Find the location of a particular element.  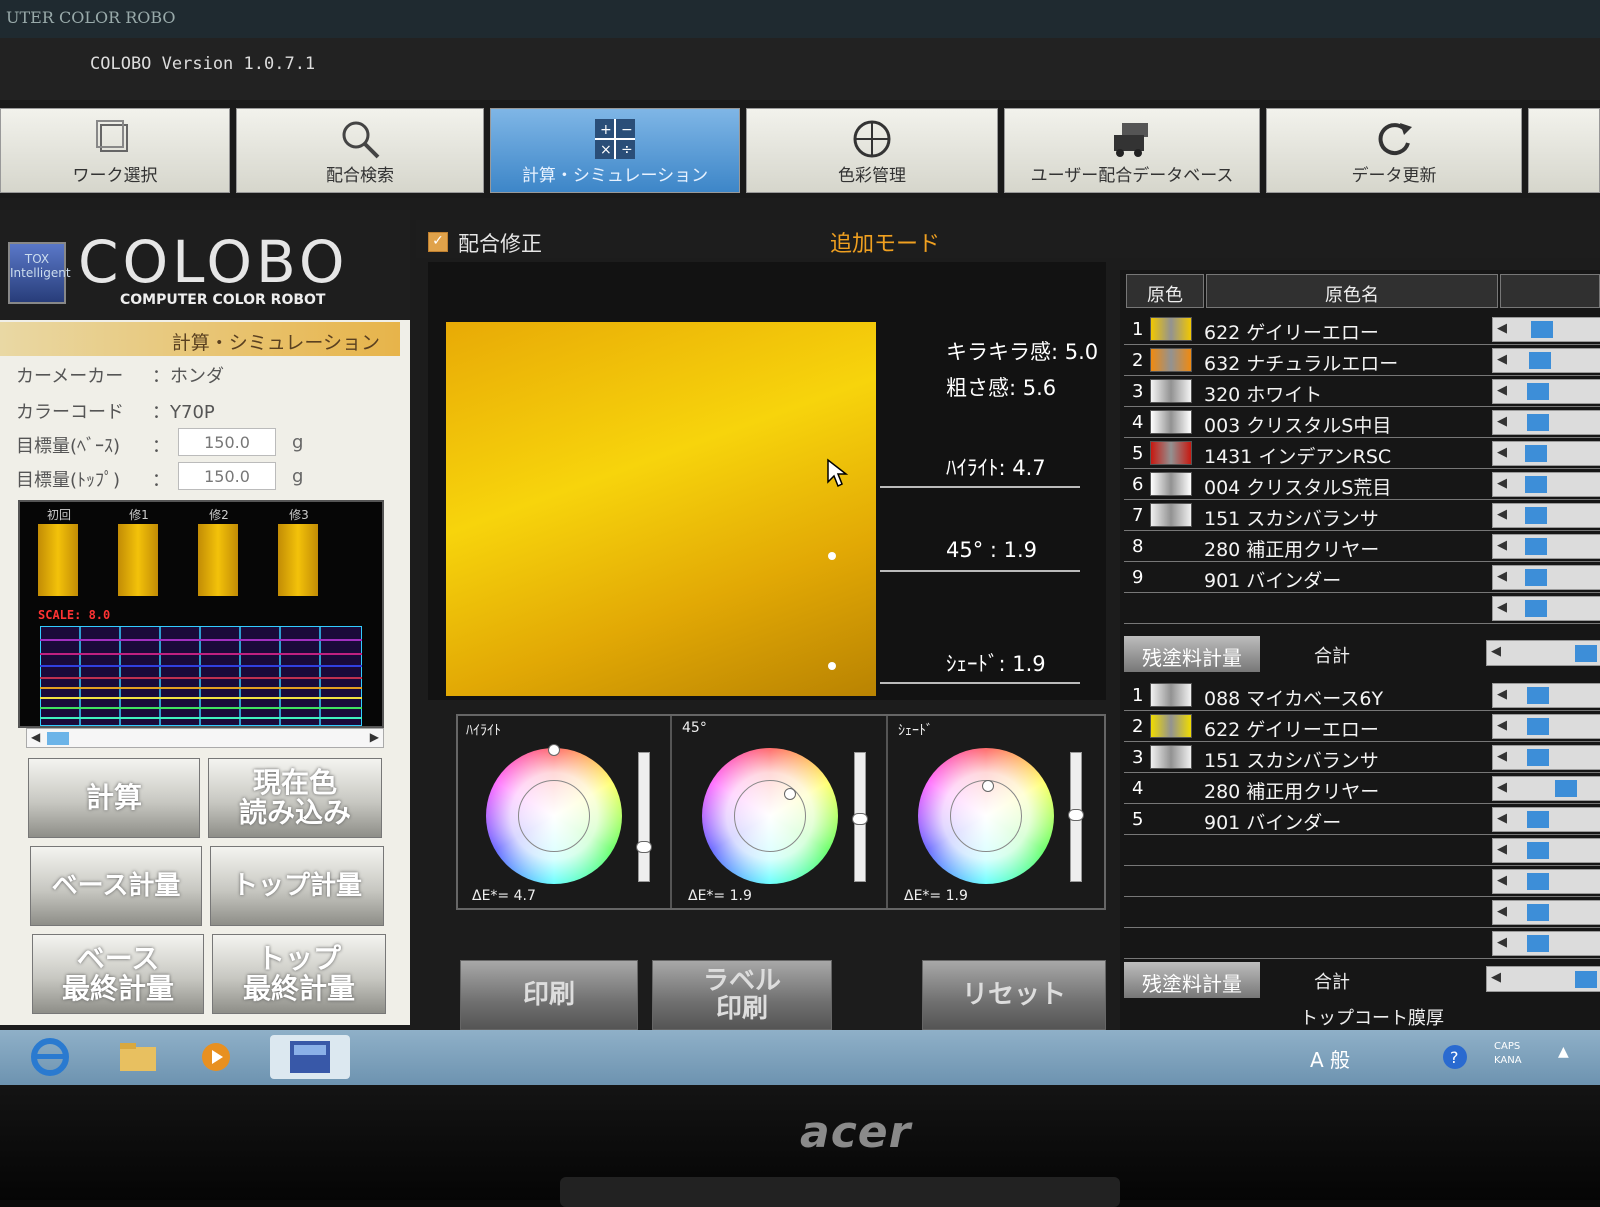

browser-icon is located at coordinates (50, 1057).